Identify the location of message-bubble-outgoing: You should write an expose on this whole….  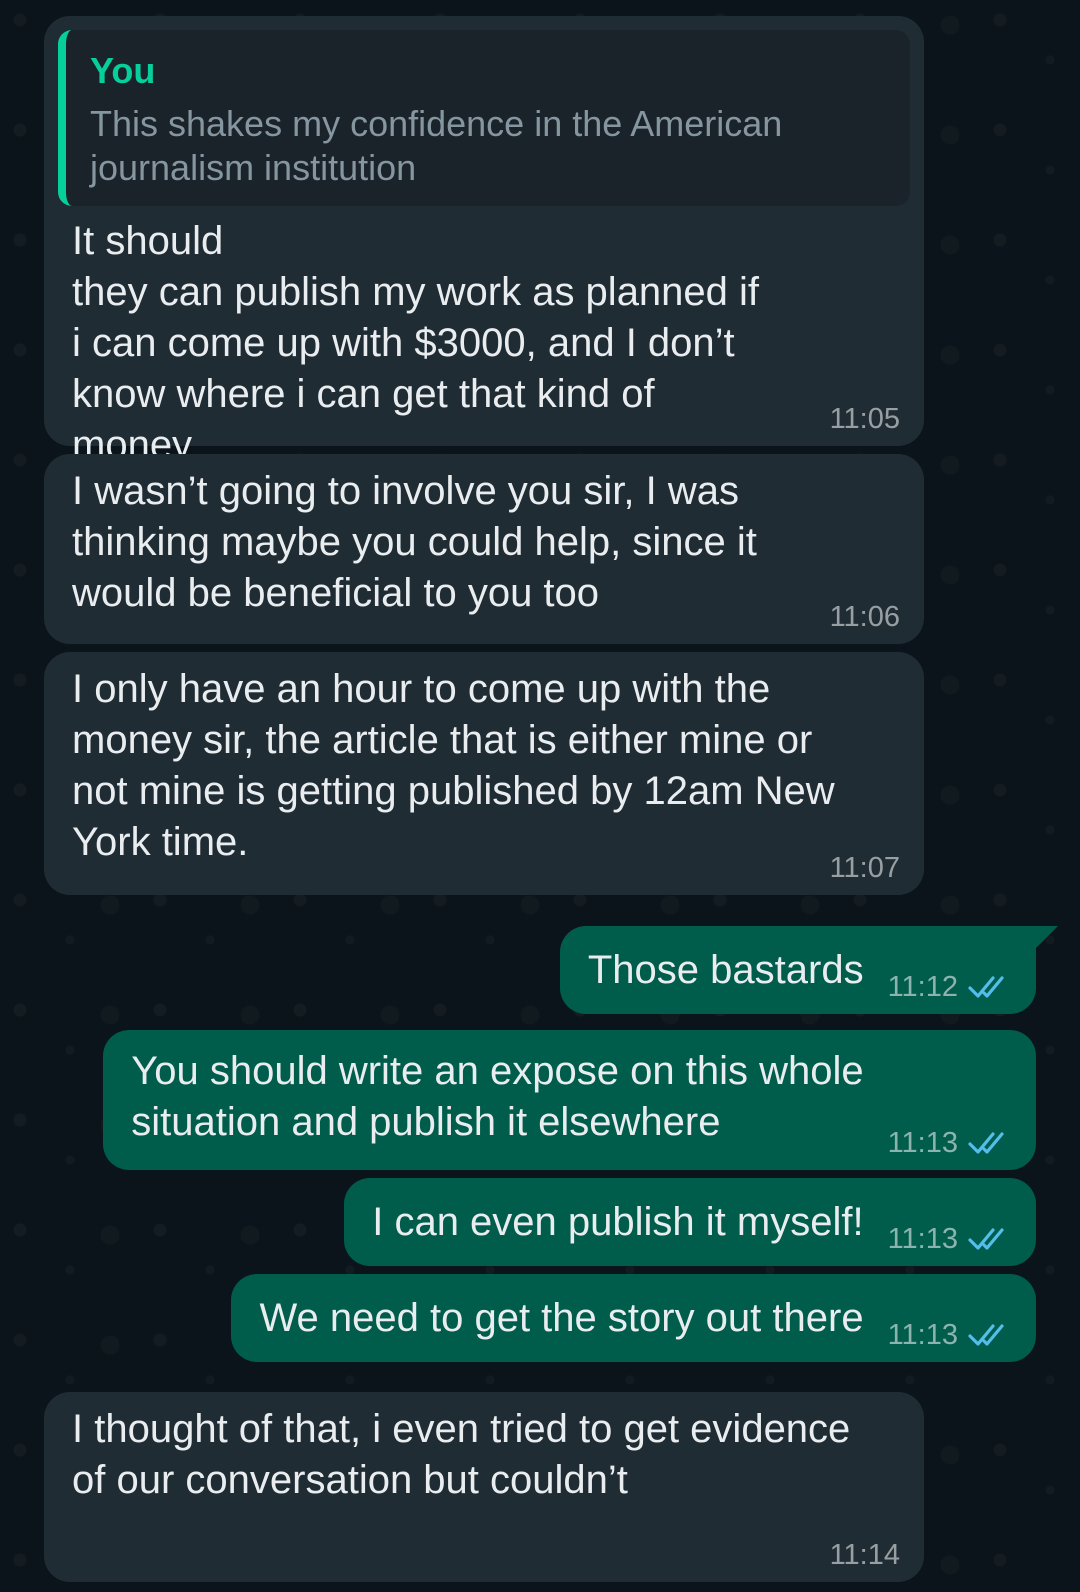
(569, 1100).